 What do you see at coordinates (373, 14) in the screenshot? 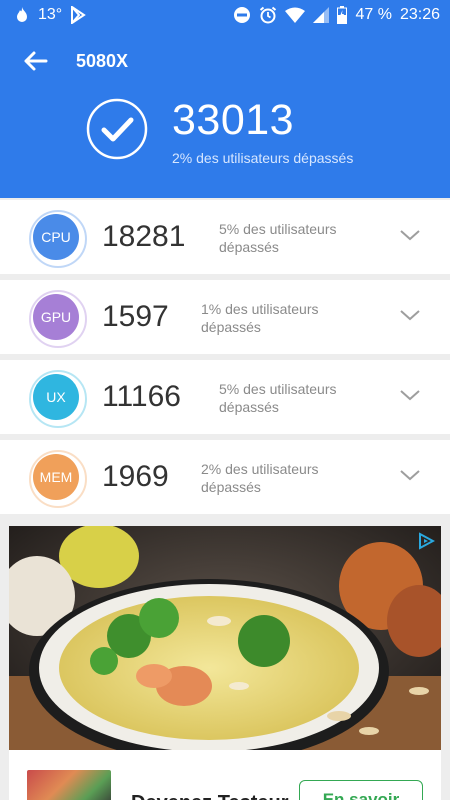
I see `battery-percent: 47 %` at bounding box center [373, 14].